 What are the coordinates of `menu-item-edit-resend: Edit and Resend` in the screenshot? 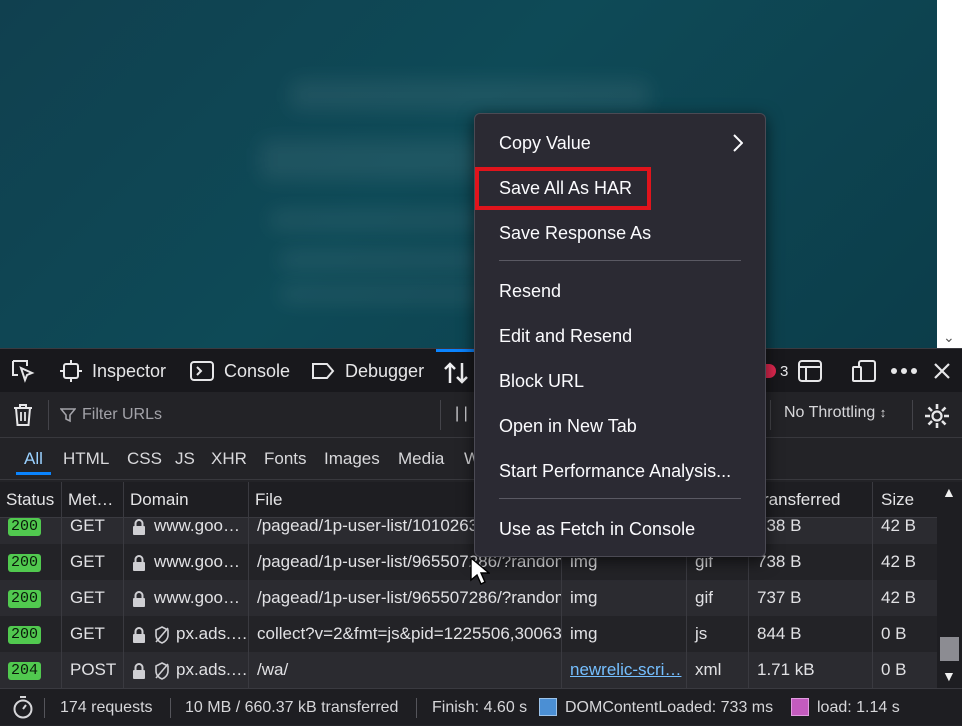 It's located at (565, 336).